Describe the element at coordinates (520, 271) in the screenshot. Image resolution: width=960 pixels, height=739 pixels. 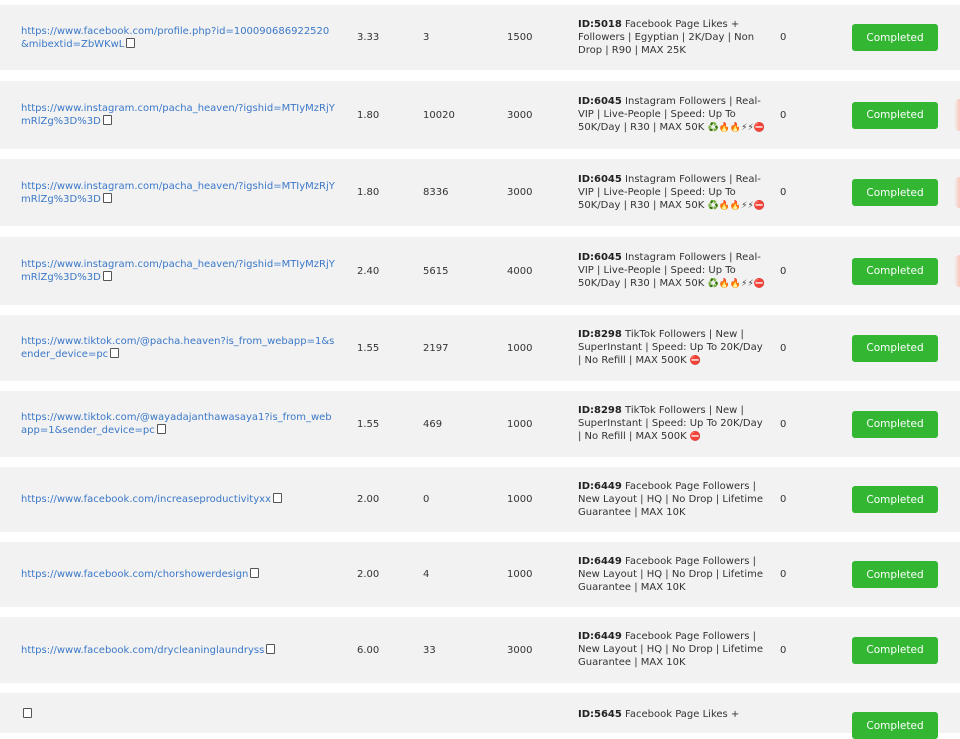
I see `order-quantity: 4000` at that location.